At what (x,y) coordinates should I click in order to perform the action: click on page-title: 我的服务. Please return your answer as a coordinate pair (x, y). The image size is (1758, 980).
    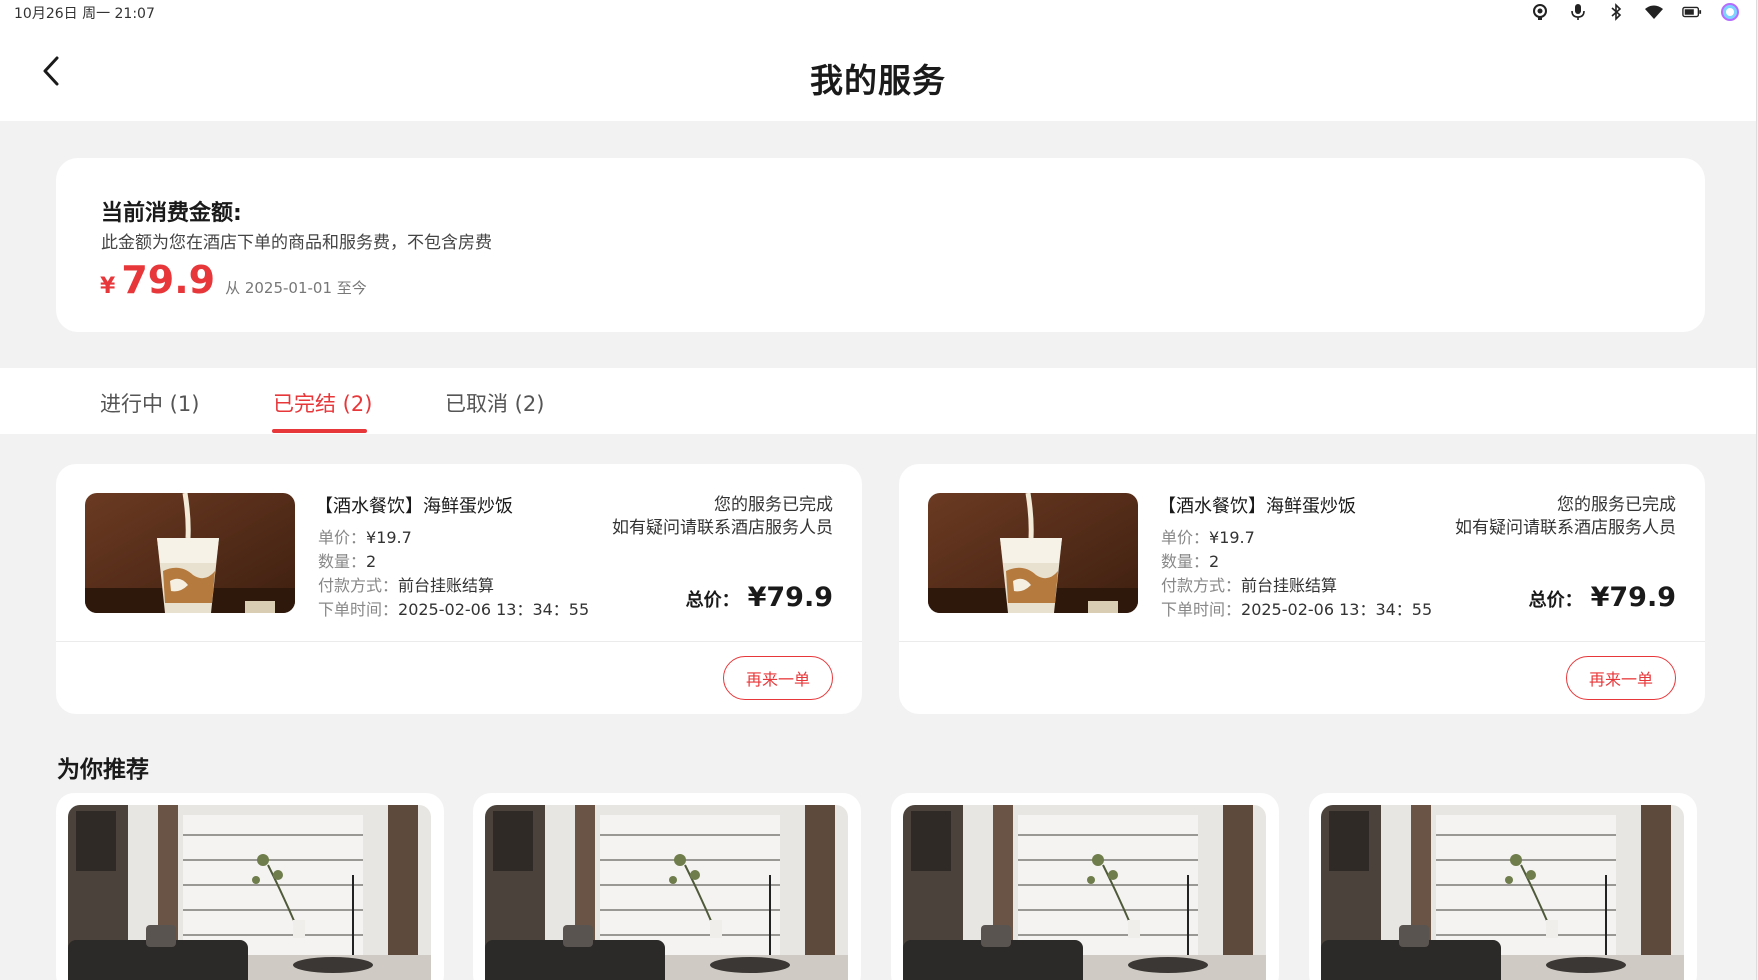
    Looking at the image, I should click on (878, 80).